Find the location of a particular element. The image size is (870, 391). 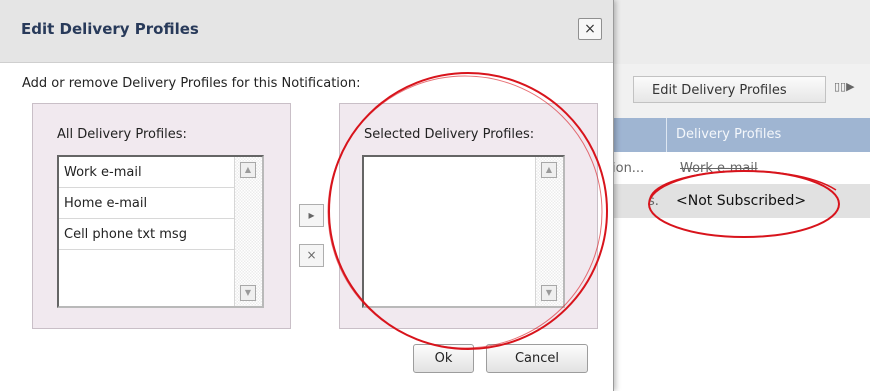

close-icon: × is located at coordinates (590, 29).